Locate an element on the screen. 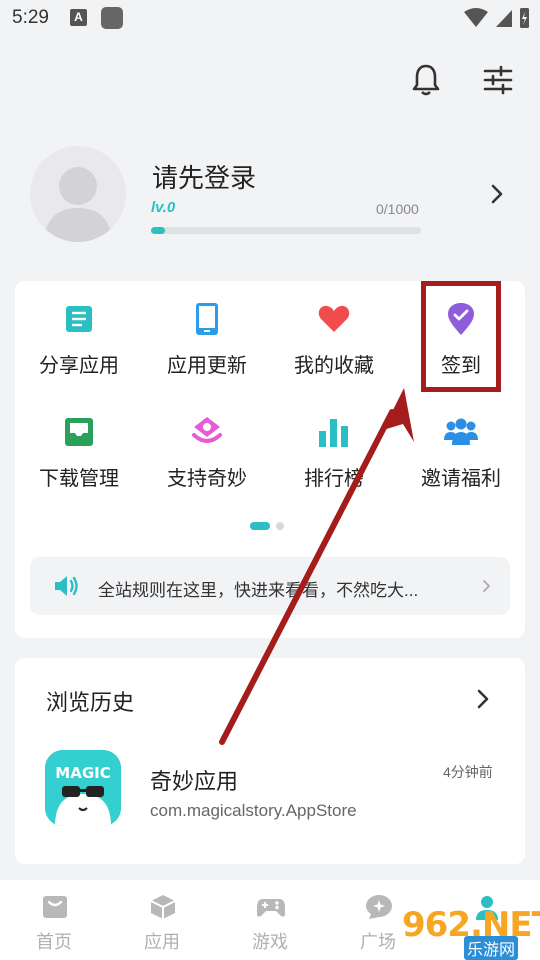  settings-button is located at coordinates (498, 80).